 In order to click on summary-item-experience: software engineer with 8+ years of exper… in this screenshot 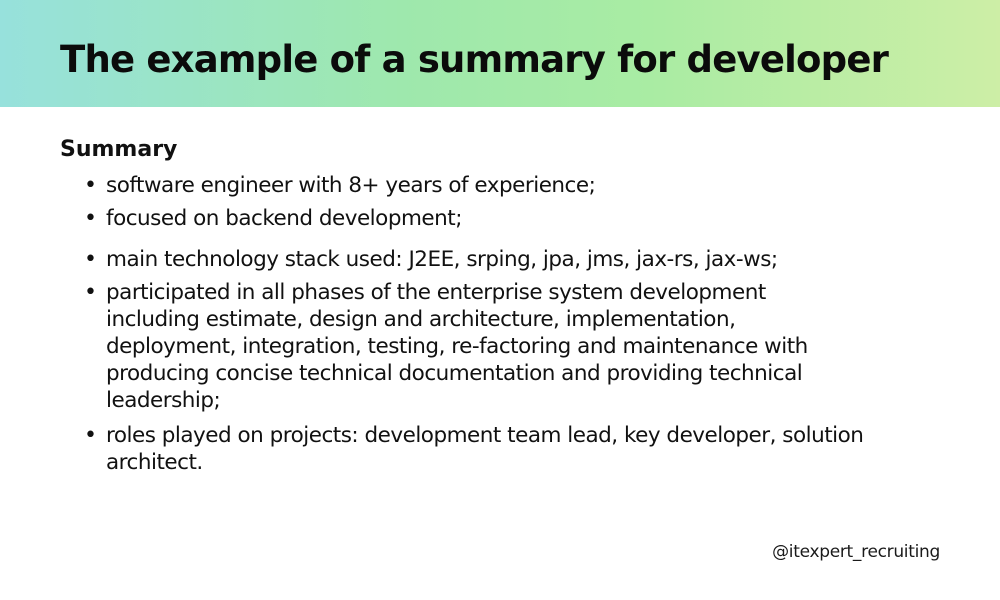, I will do `click(474, 185)`.